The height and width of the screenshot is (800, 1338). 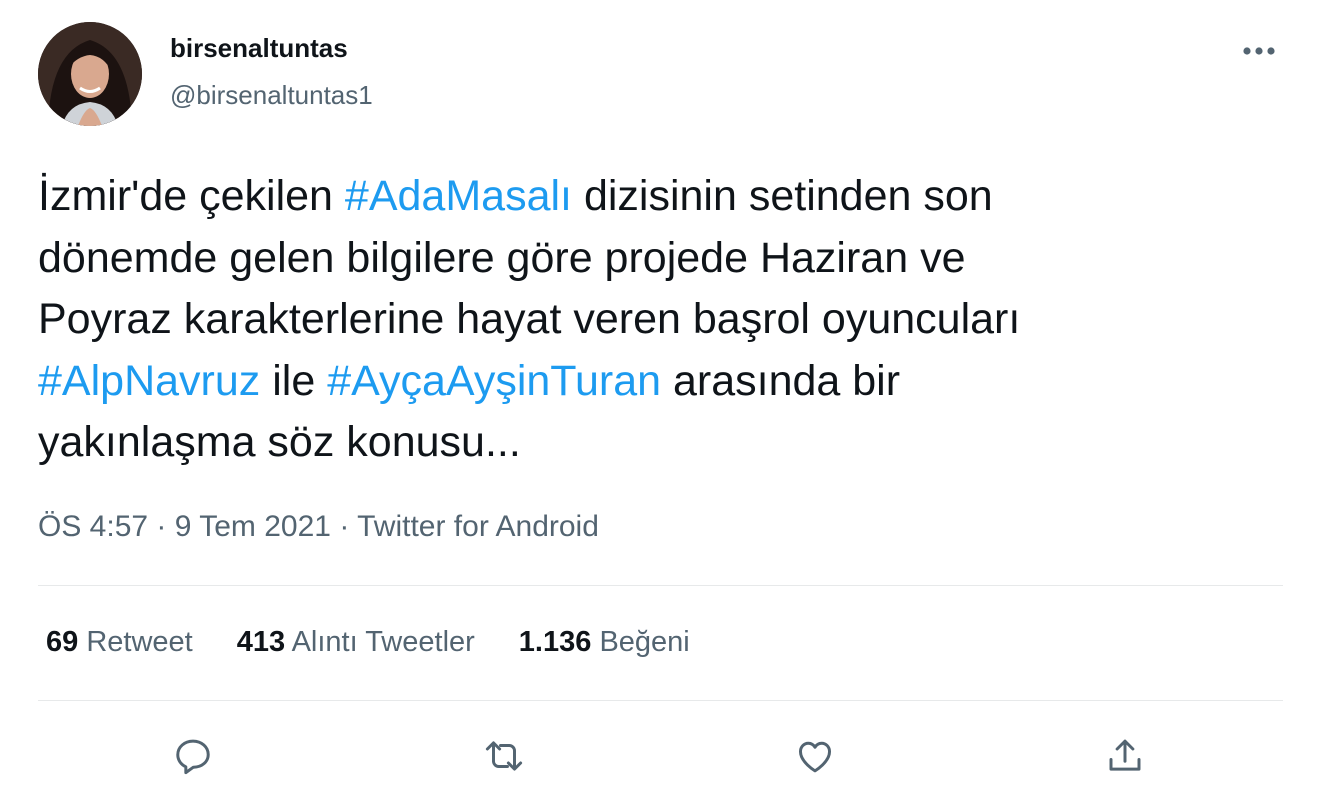 I want to click on tweet-time: ÖS 4:57, so click(x=93, y=526).